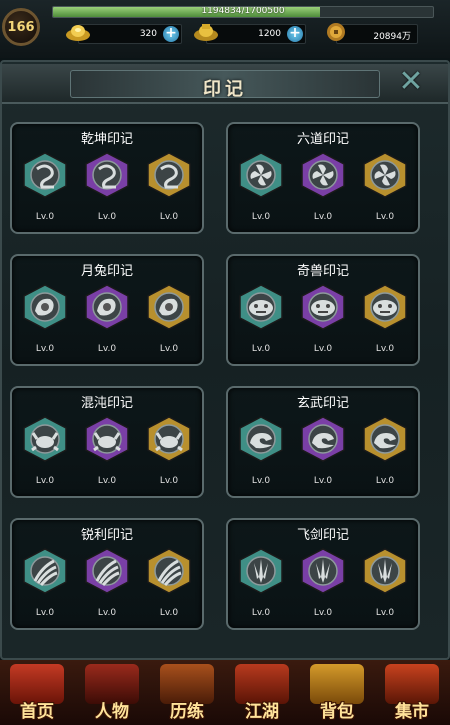 This screenshot has width=450, height=725. Describe the element at coordinates (323, 307) in the screenshot. I see `beast-mark-purple-icon` at that location.